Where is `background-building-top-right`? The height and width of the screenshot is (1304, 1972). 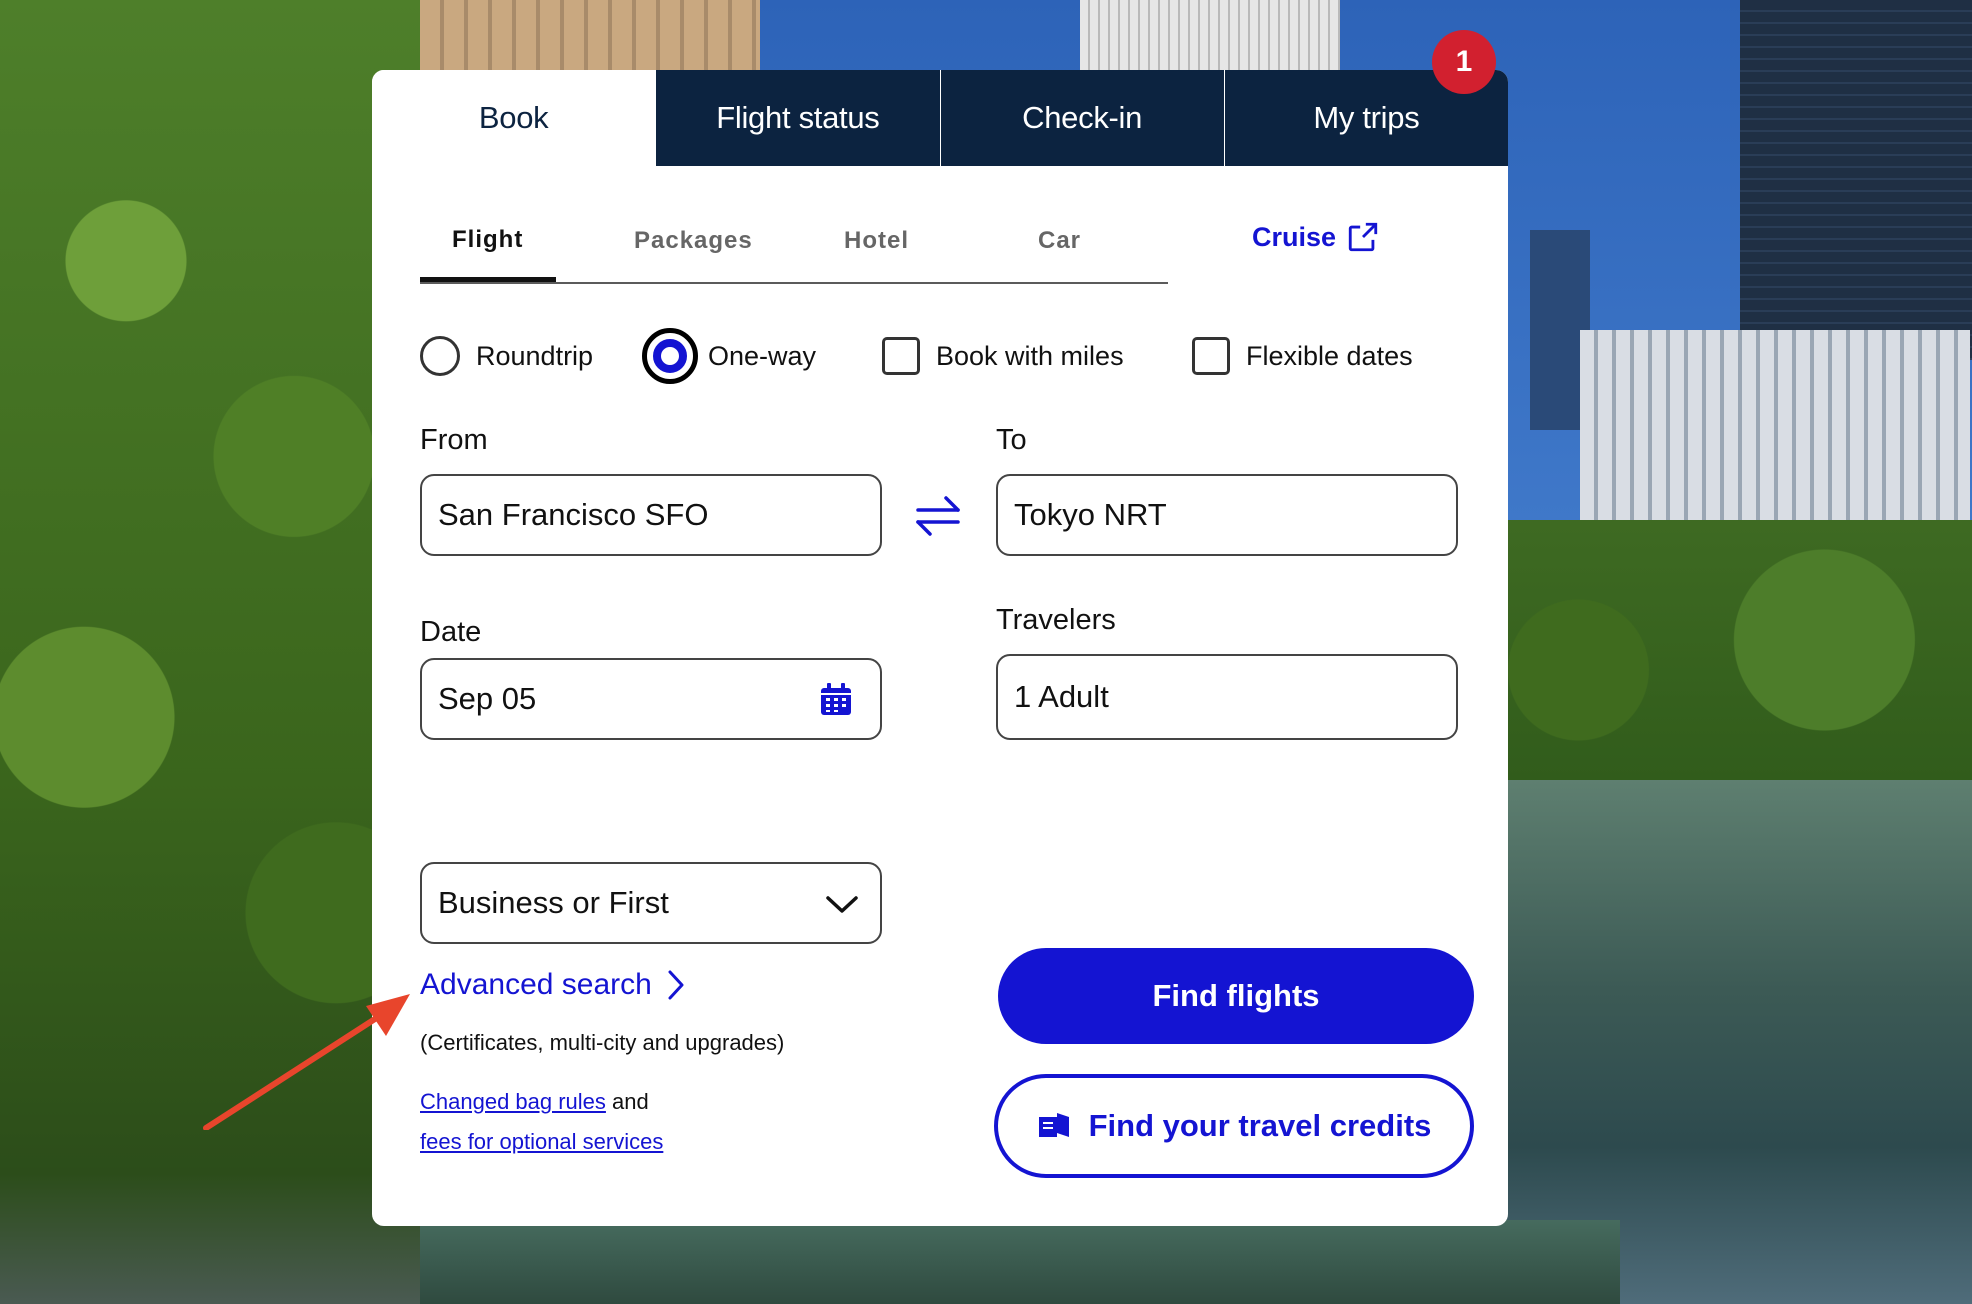
background-building-top-right is located at coordinates (1210, 40).